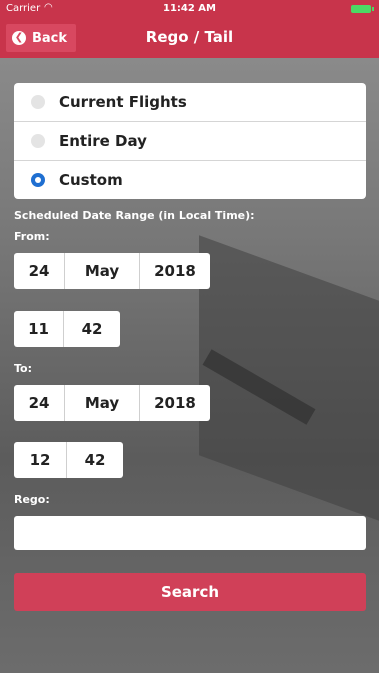  I want to click on to-month: May, so click(102, 403).